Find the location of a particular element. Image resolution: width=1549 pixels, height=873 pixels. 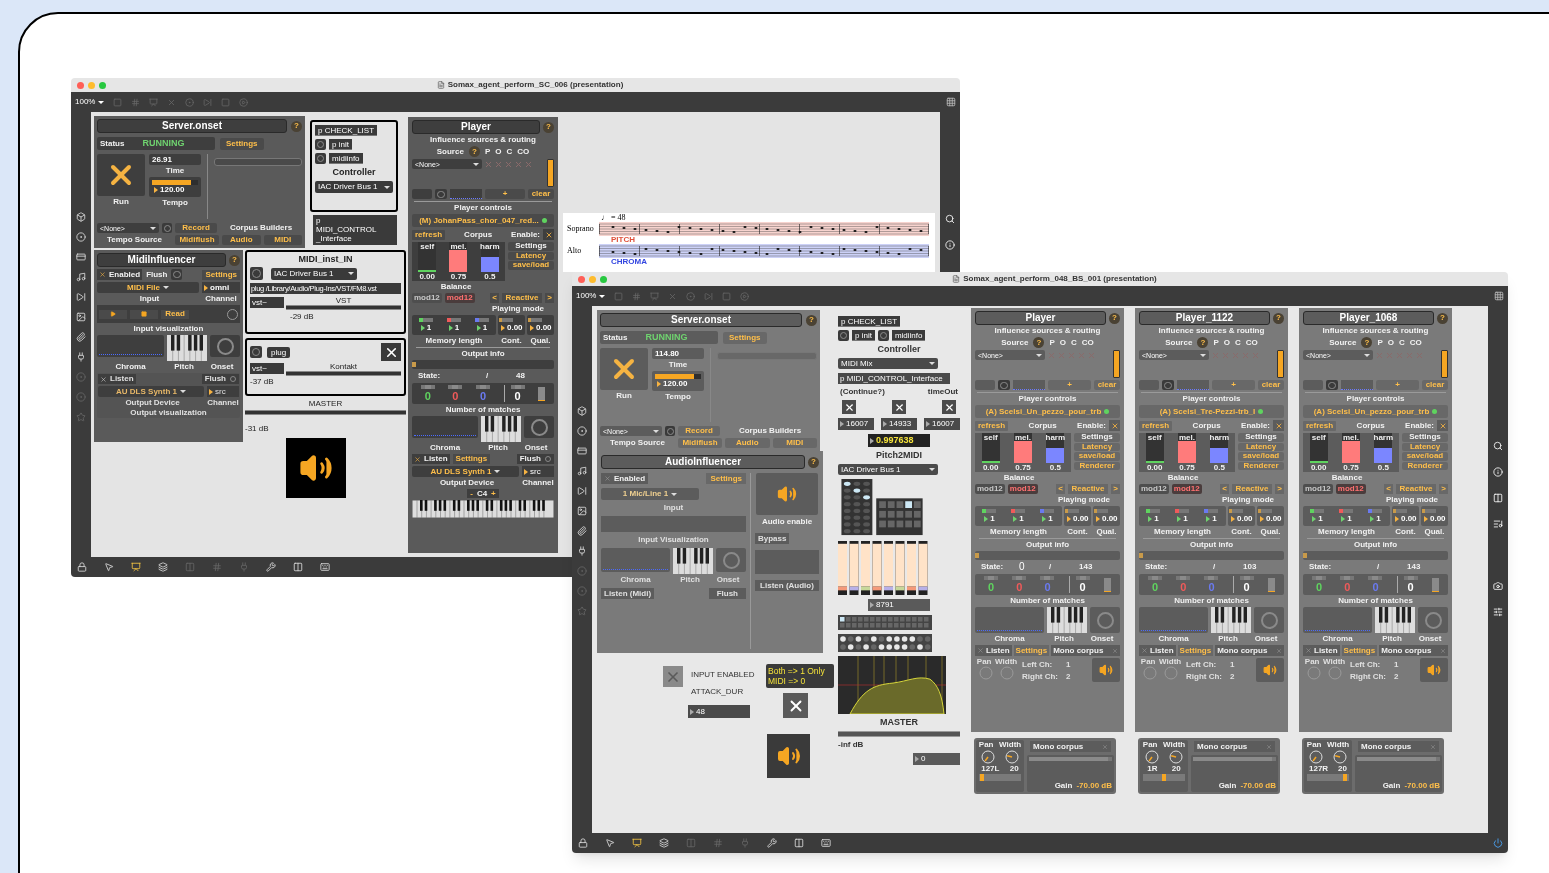

midi-button: MIDI is located at coordinates (282, 240).